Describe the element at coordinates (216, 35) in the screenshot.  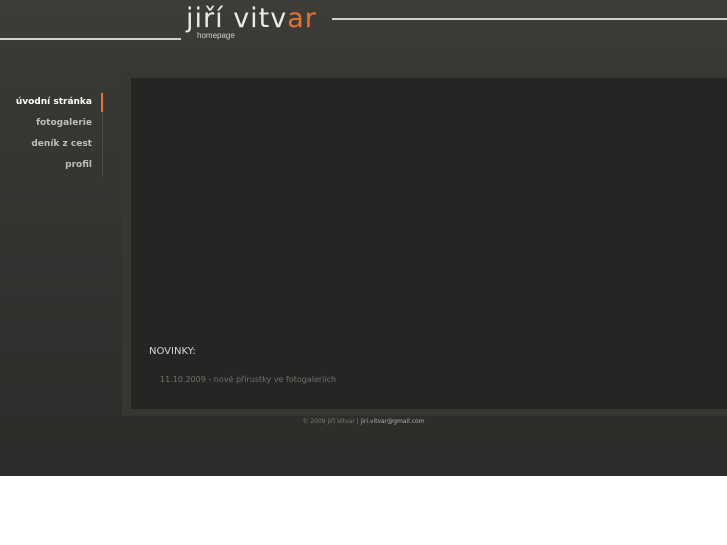
I see `logo-subtitle: homepage` at that location.